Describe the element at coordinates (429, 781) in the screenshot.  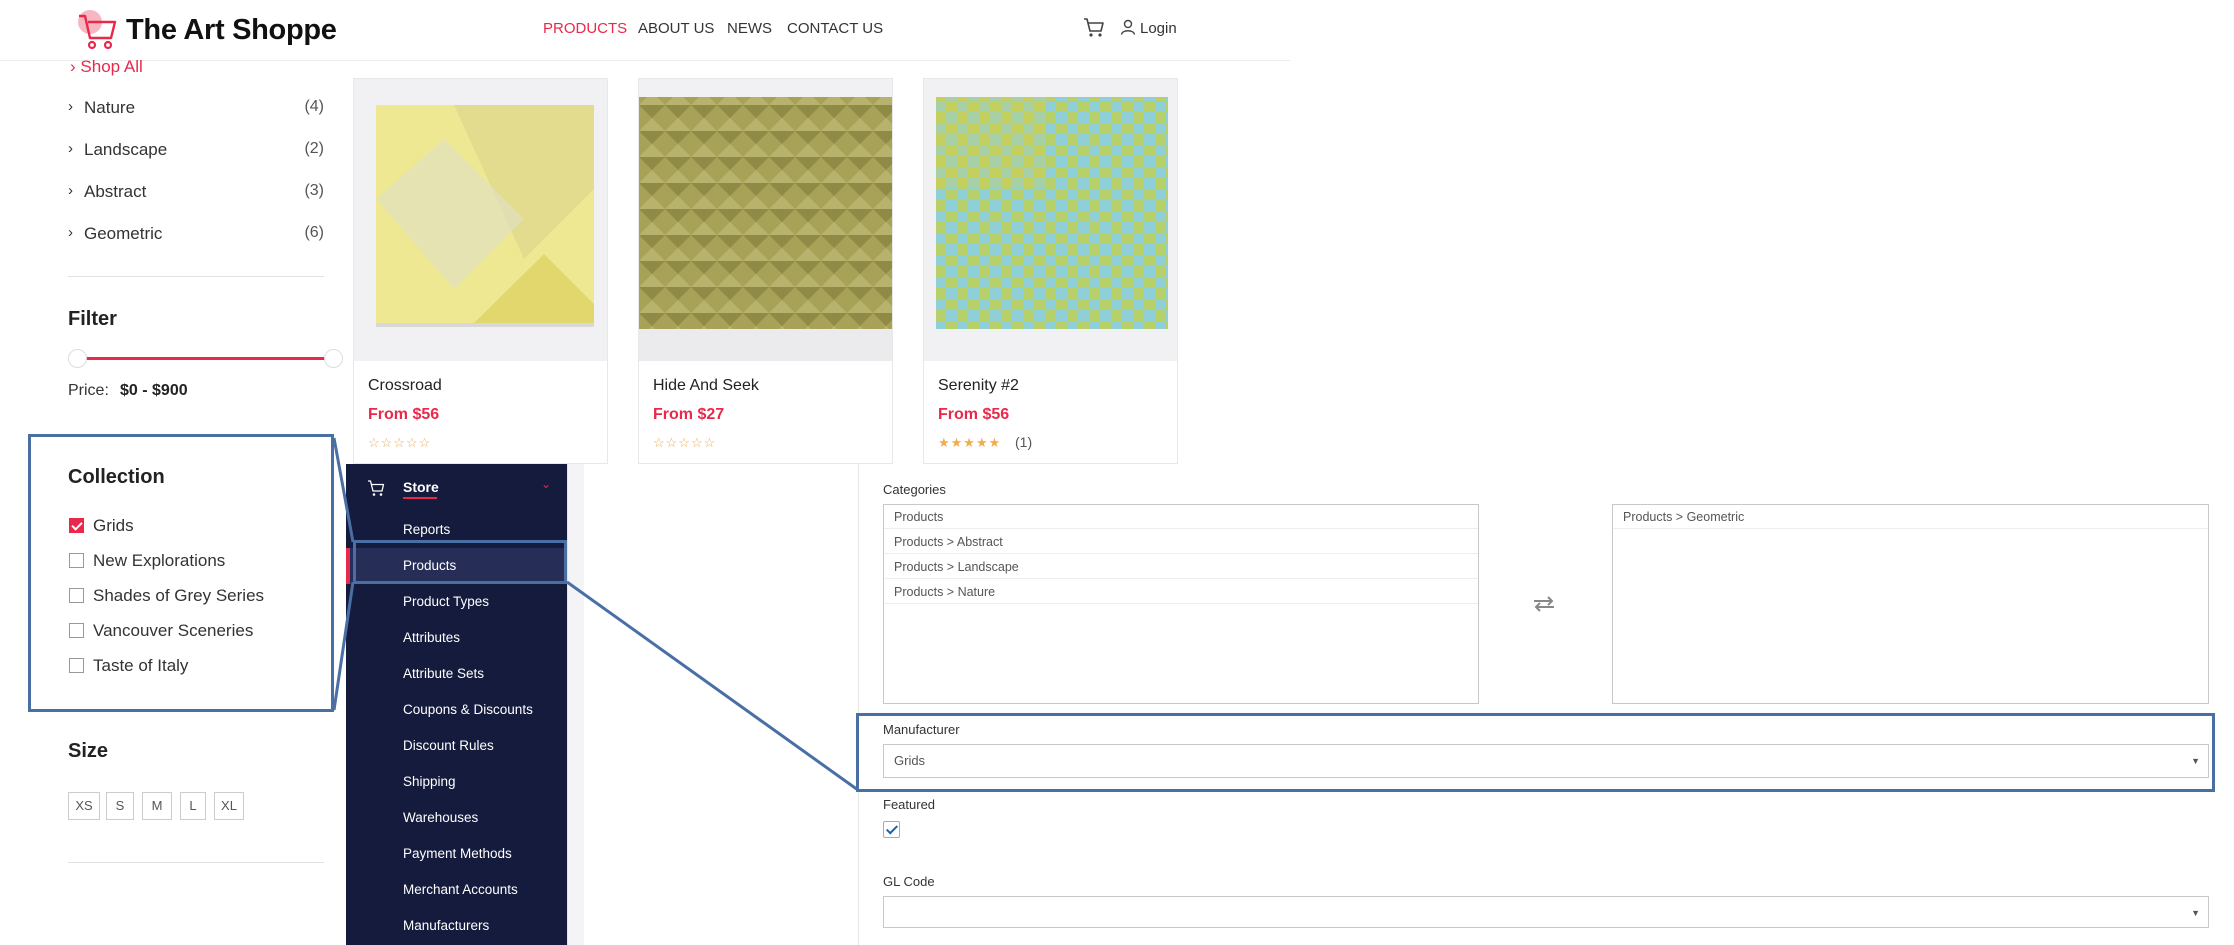
I see `admin-menu-shipping: Shipping` at that location.